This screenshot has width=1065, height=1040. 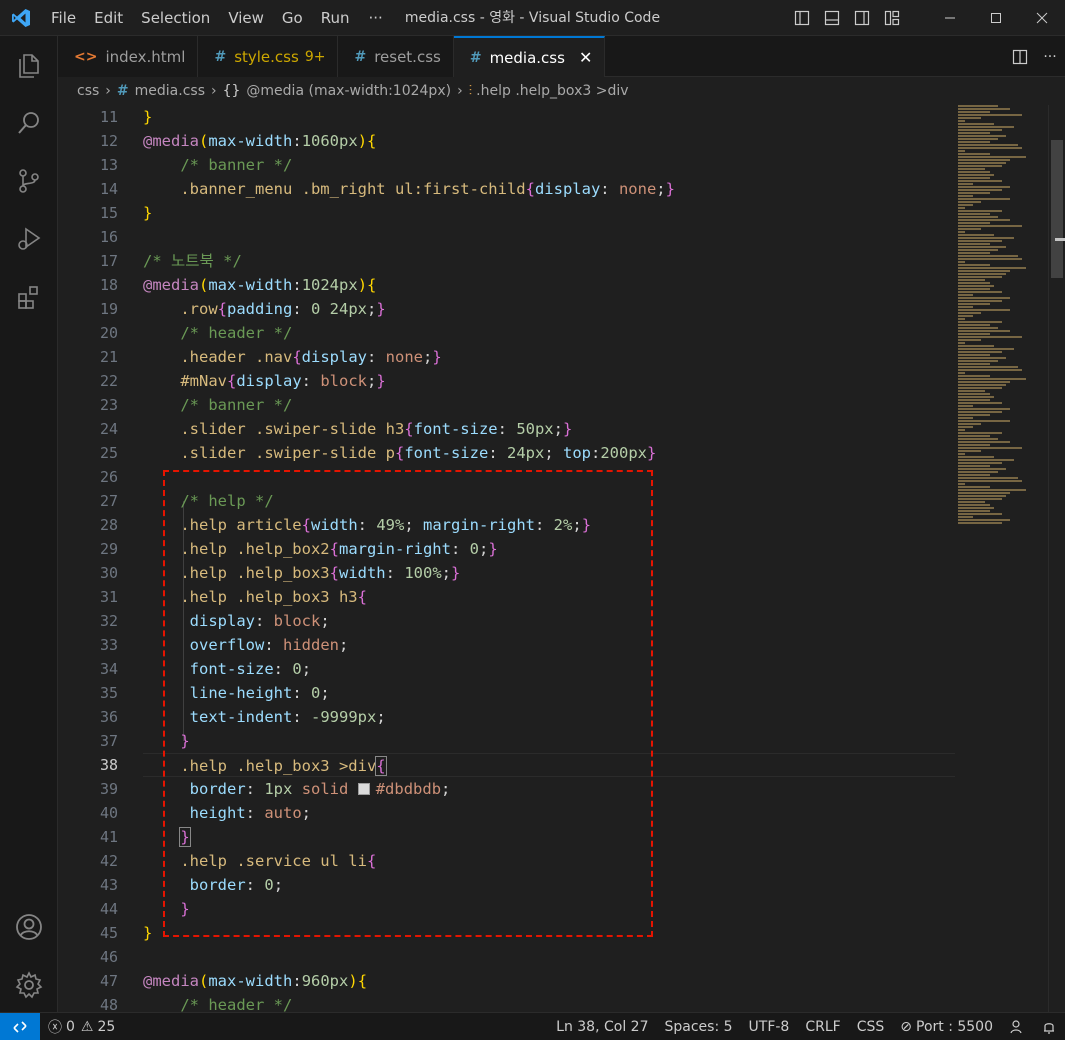 I want to click on remote-indicator-icon, so click(x=20, y=1026).